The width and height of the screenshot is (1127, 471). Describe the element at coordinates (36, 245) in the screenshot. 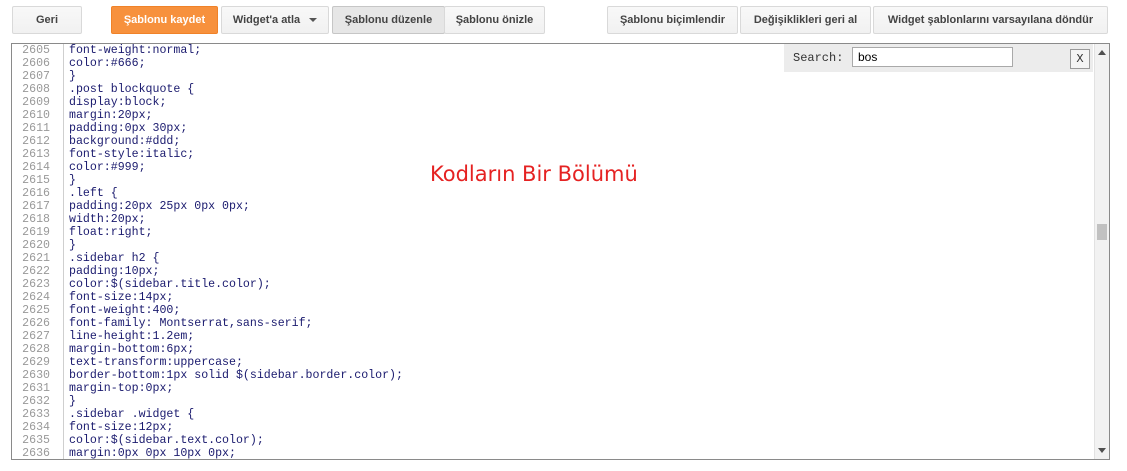

I see `line-number: 2620` at that location.